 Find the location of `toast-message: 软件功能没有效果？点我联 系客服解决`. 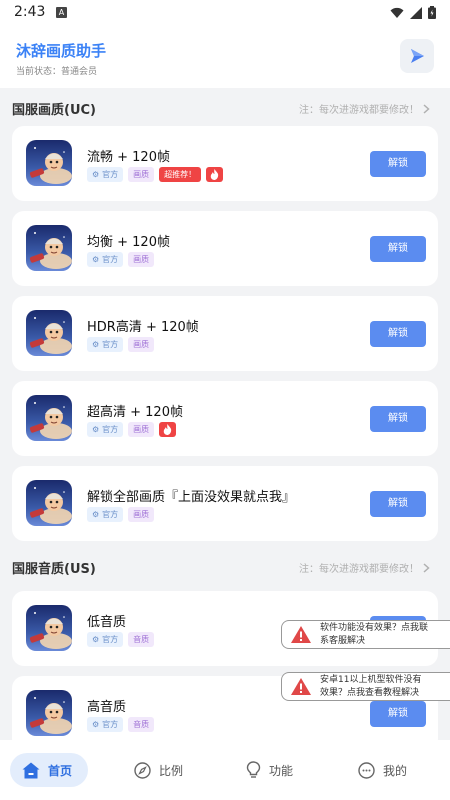

toast-message: 软件功能没有效果？点我联 系客服解决 is located at coordinates (374, 635).